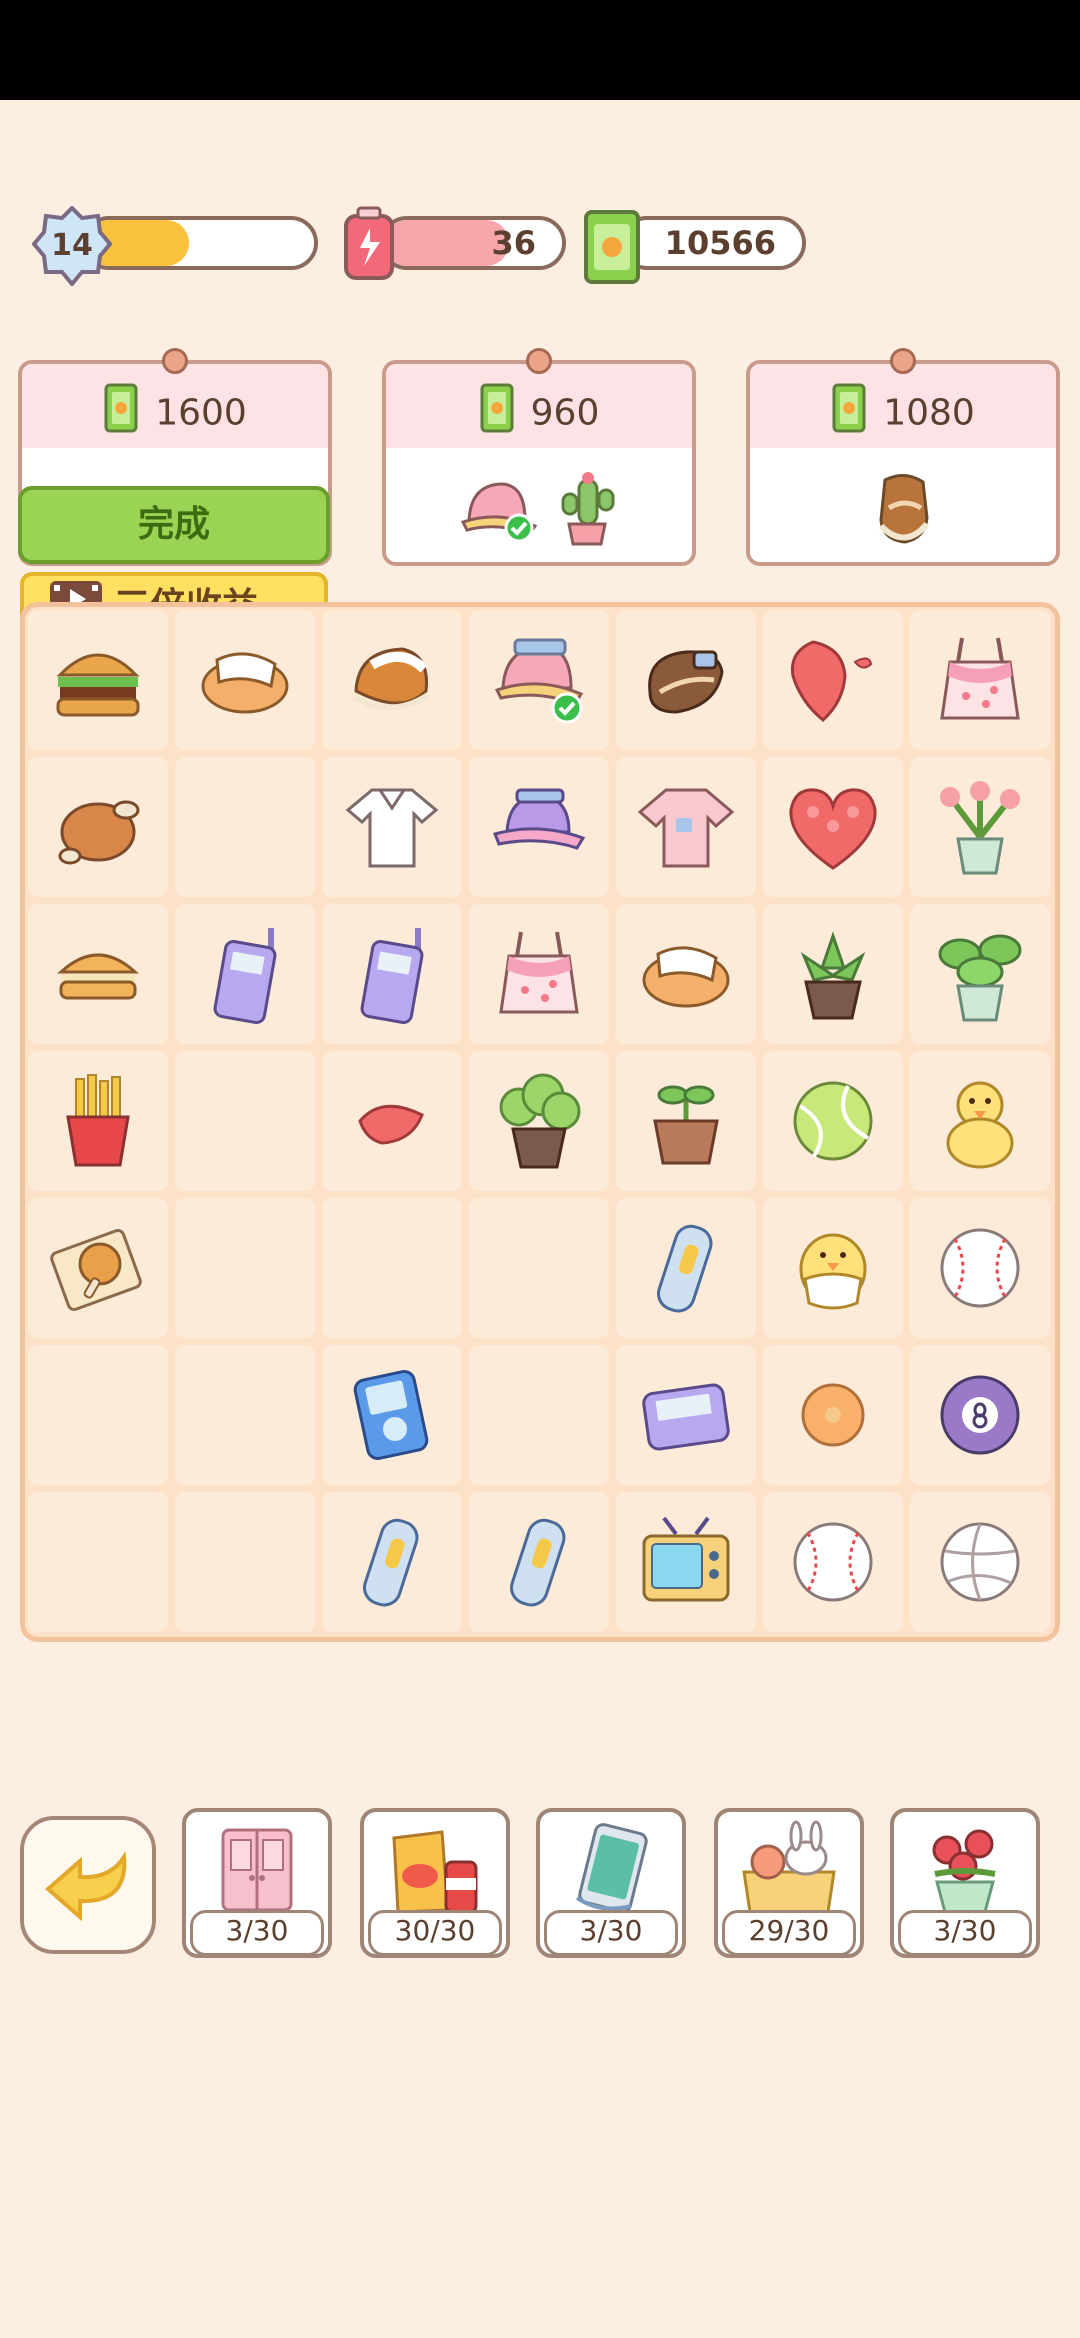 The height and width of the screenshot is (2338, 1080). I want to click on duck-icon, so click(980, 1121).